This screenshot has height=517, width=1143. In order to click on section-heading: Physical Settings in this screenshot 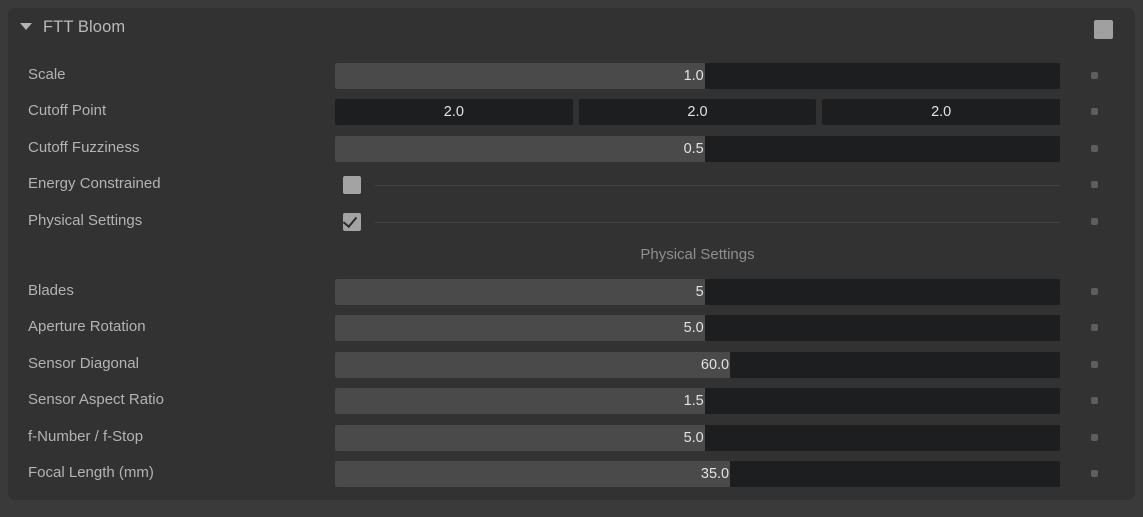, I will do `click(697, 254)`.